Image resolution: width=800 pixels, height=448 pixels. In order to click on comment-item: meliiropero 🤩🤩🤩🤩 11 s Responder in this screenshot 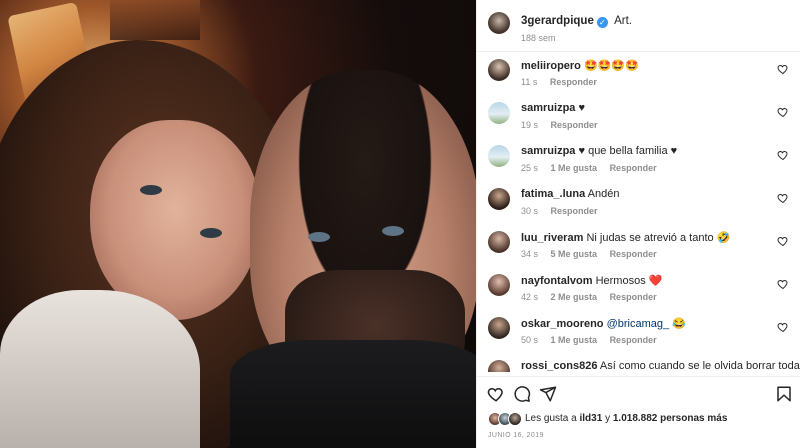, I will do `click(638, 73)`.